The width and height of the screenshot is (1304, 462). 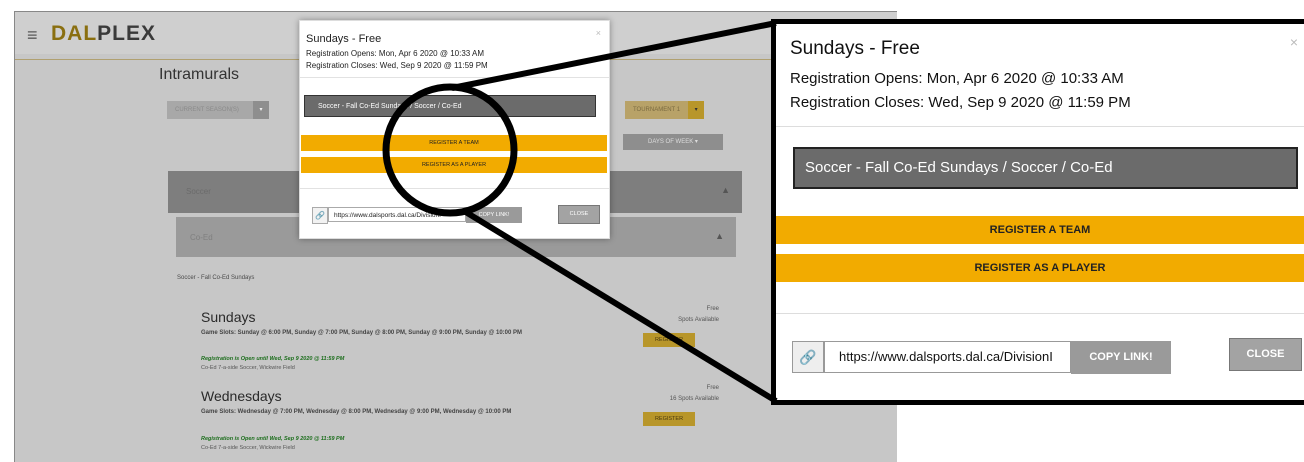 What do you see at coordinates (620, 306) in the screenshot?
I see `callout-line-bottom` at bounding box center [620, 306].